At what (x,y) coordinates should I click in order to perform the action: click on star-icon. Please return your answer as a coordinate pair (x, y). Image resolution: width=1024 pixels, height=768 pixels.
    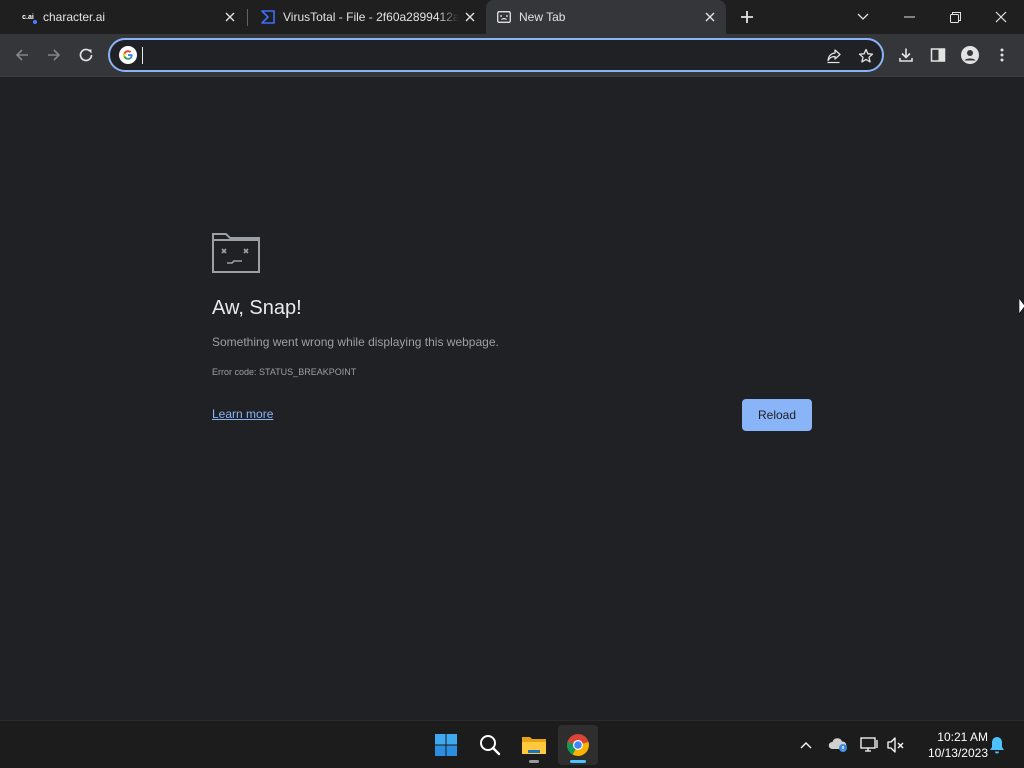
    Looking at the image, I should click on (866, 55).